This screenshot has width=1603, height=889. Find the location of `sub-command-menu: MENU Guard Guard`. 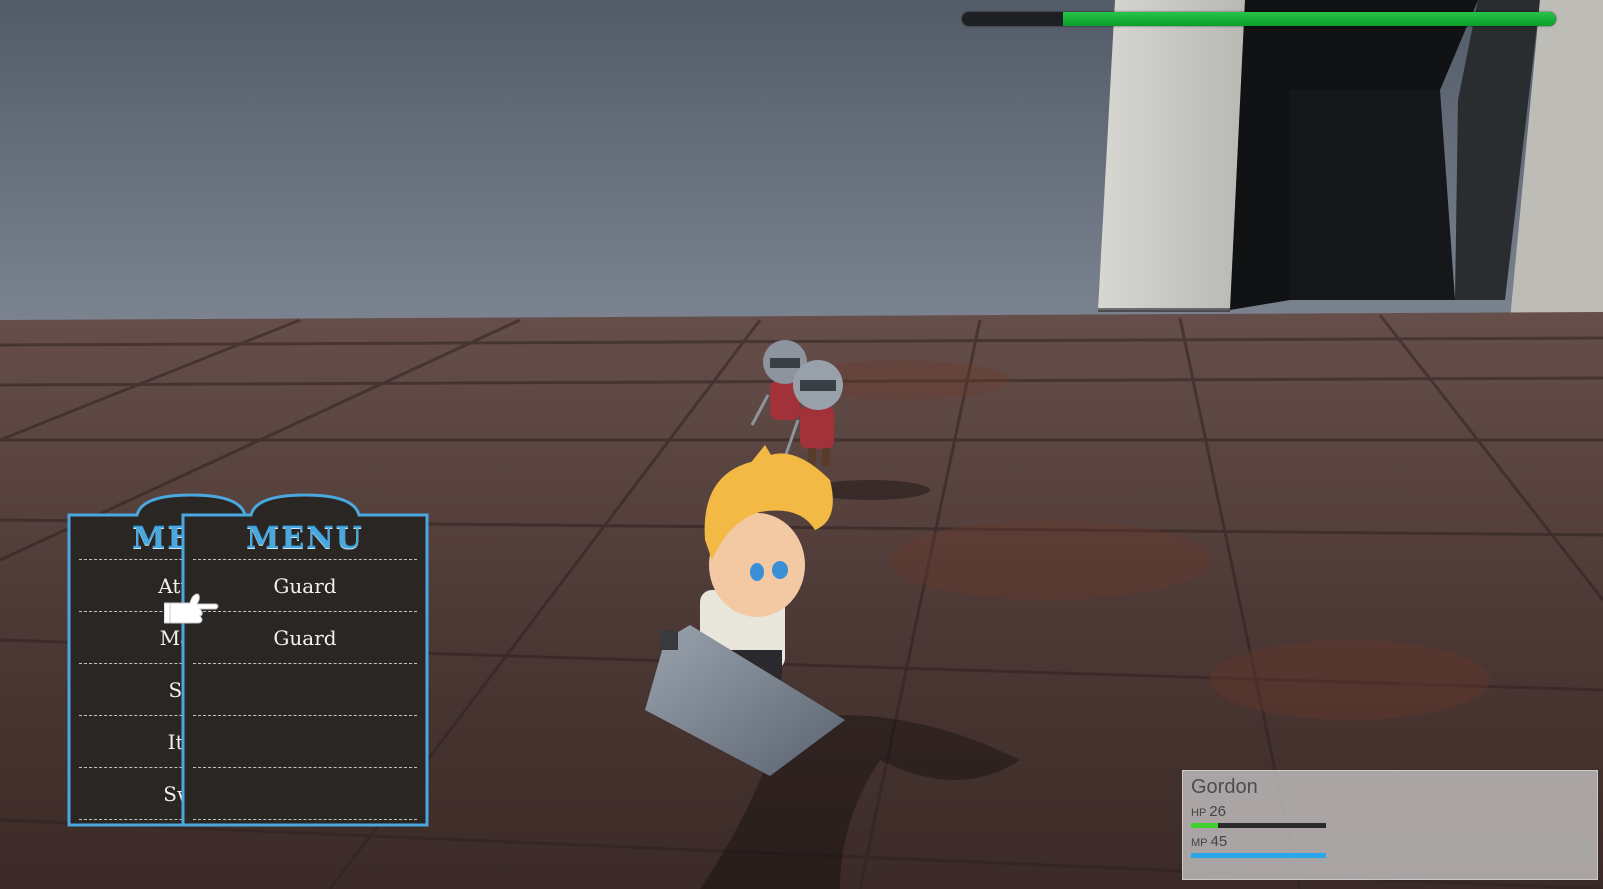

sub-command-menu: MENU Guard Guard is located at coordinates (305, 660).